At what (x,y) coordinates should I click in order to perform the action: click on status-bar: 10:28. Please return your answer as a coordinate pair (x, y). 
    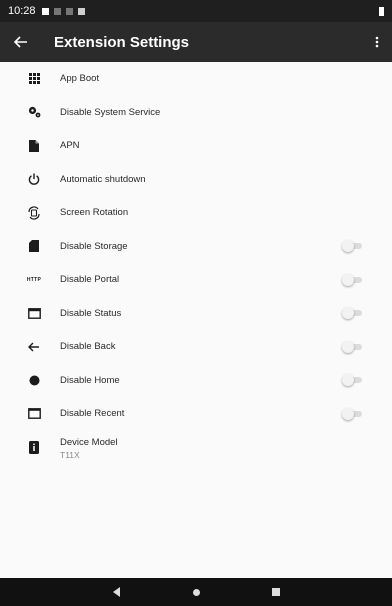
    Looking at the image, I should click on (196, 11).